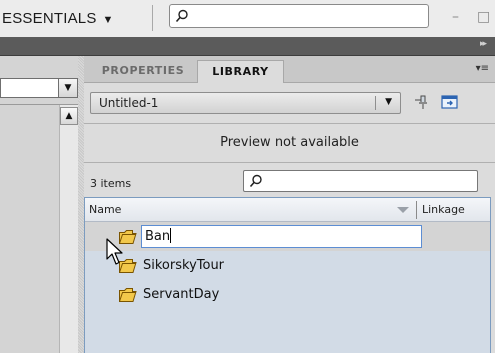  I want to click on new-library-panel-icon, so click(450, 102).